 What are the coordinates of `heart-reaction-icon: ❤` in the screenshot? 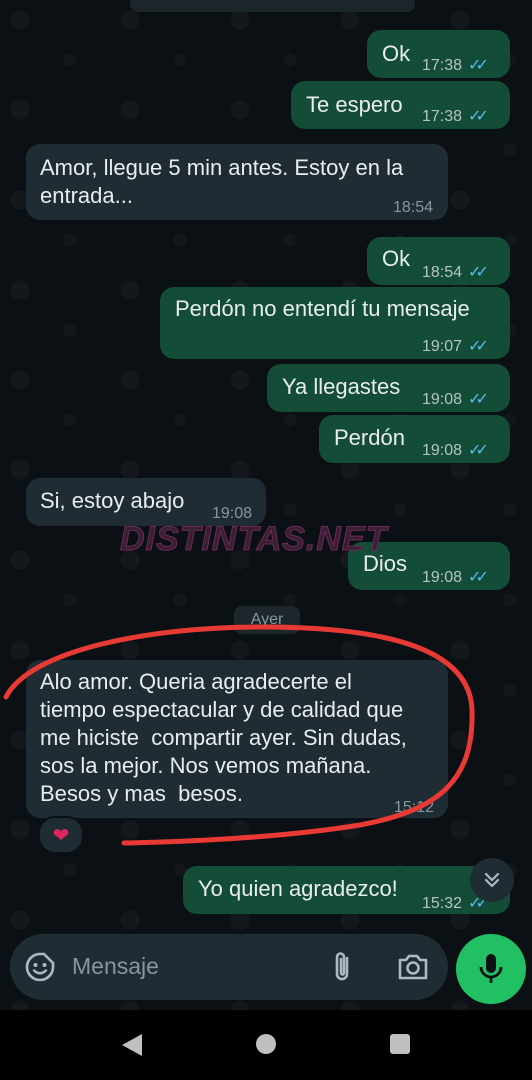 It's located at (61, 835).